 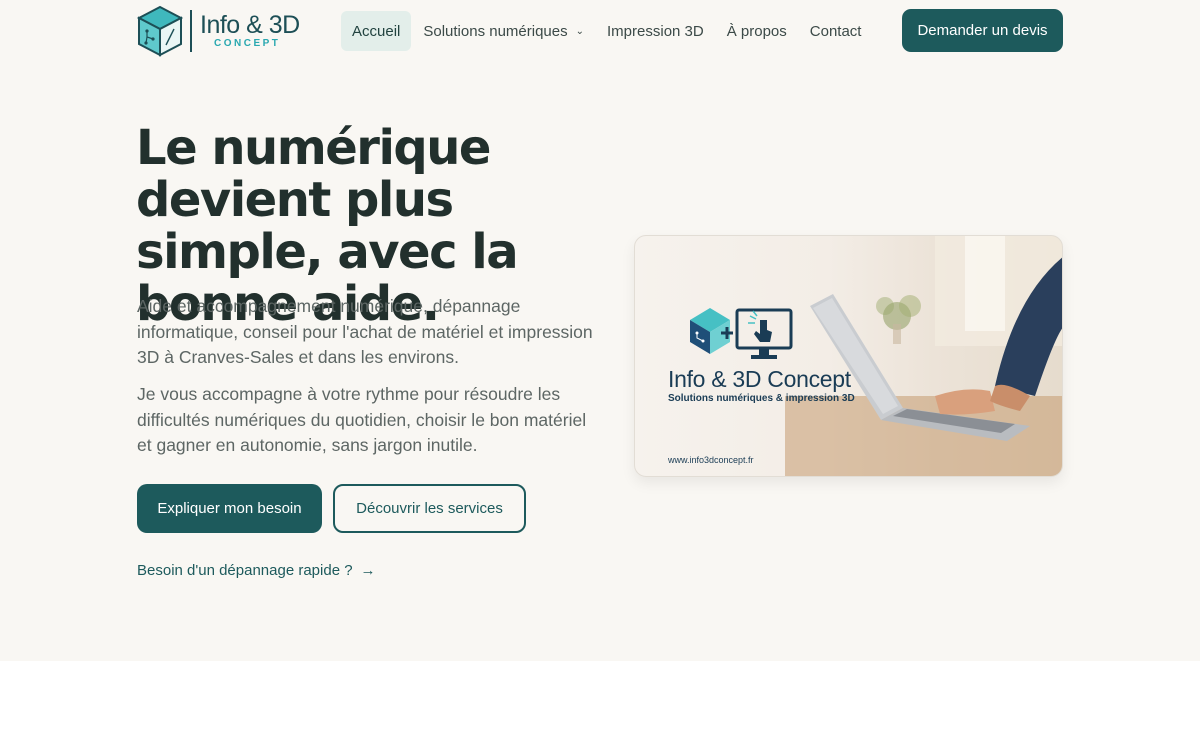 I want to click on logo-wordmark: Info & 3D CONCEPT, so click(x=250, y=31).